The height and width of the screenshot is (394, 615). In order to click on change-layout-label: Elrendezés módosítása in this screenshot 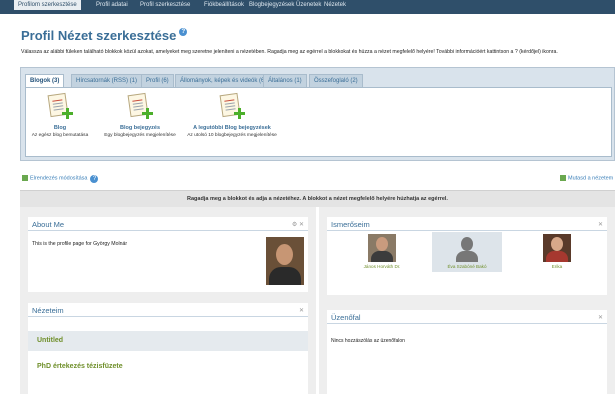, I will do `click(59, 178)`.